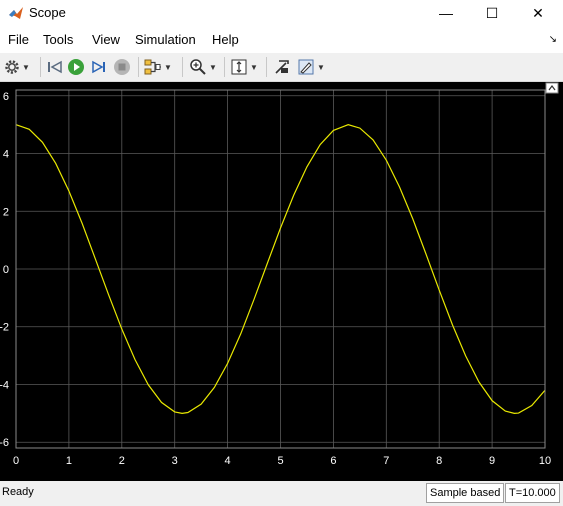 The image size is (563, 506). I want to click on x-tick-label: 8, so click(439, 461).